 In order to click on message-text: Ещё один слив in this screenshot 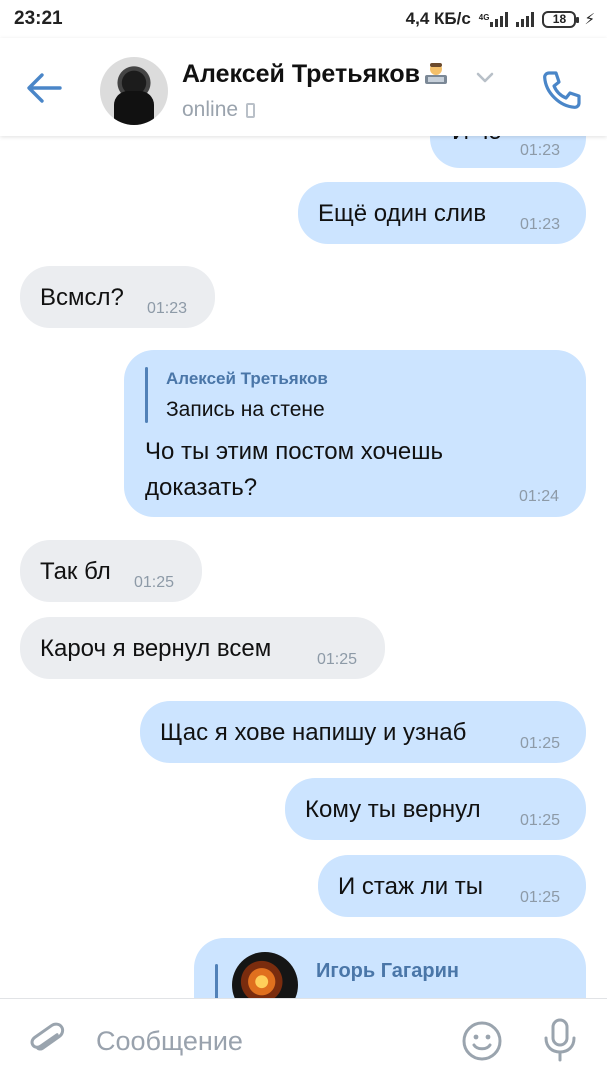, I will do `click(402, 213)`.